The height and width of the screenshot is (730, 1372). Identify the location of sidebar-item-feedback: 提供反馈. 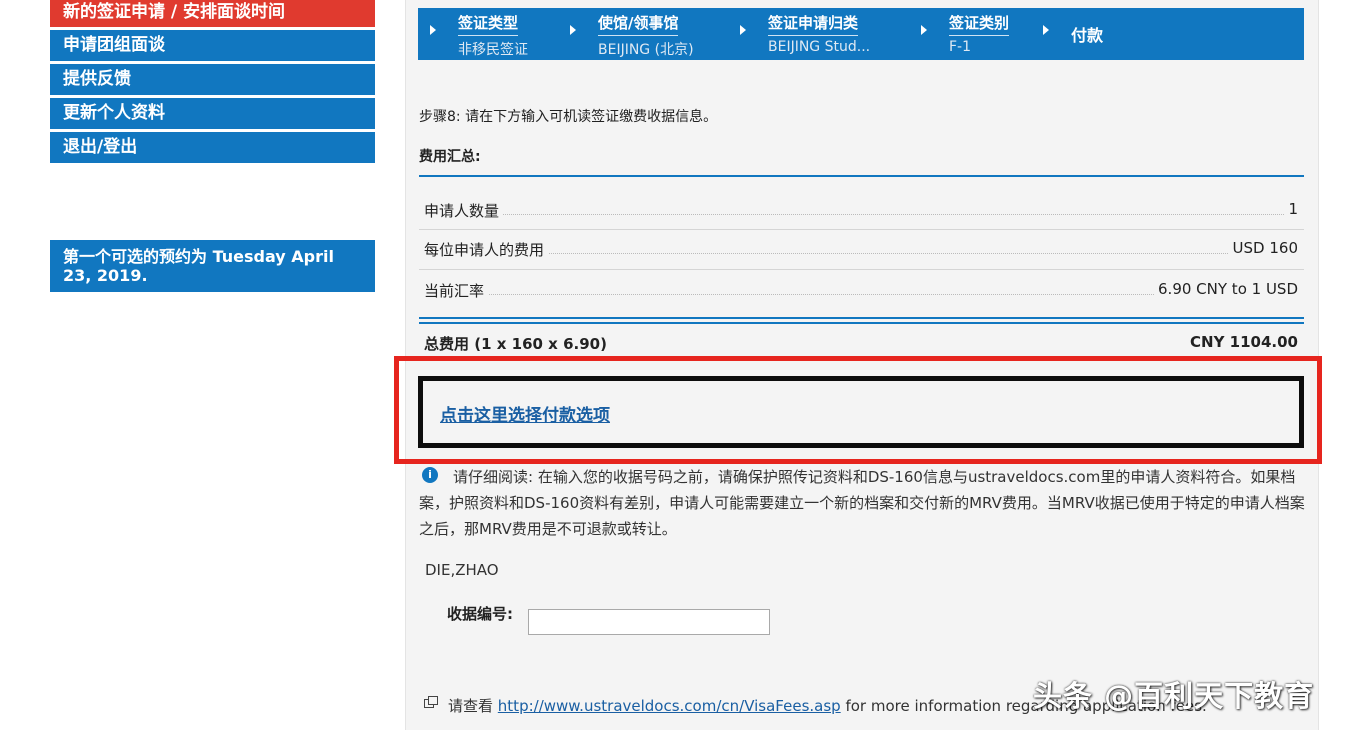
(212, 79).